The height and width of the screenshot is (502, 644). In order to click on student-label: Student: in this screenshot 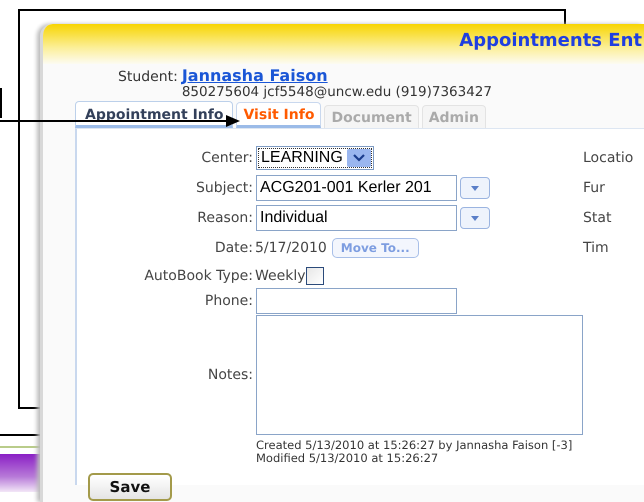, I will do `click(148, 78)`.